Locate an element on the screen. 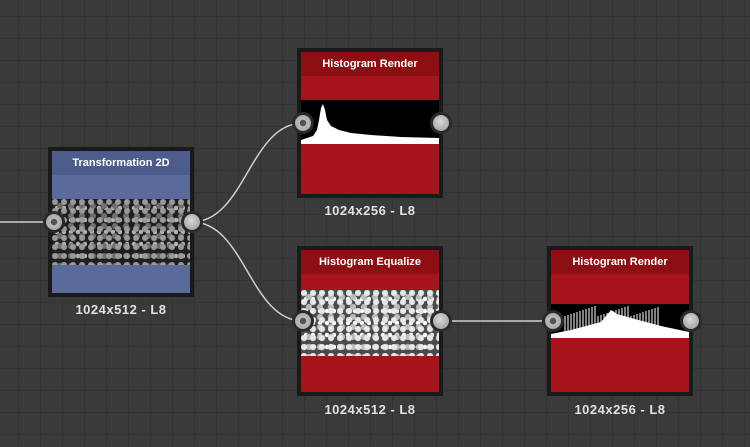 This screenshot has height=447, width=750. node-histogram-render-top: Histogram Render is located at coordinates (370, 123).